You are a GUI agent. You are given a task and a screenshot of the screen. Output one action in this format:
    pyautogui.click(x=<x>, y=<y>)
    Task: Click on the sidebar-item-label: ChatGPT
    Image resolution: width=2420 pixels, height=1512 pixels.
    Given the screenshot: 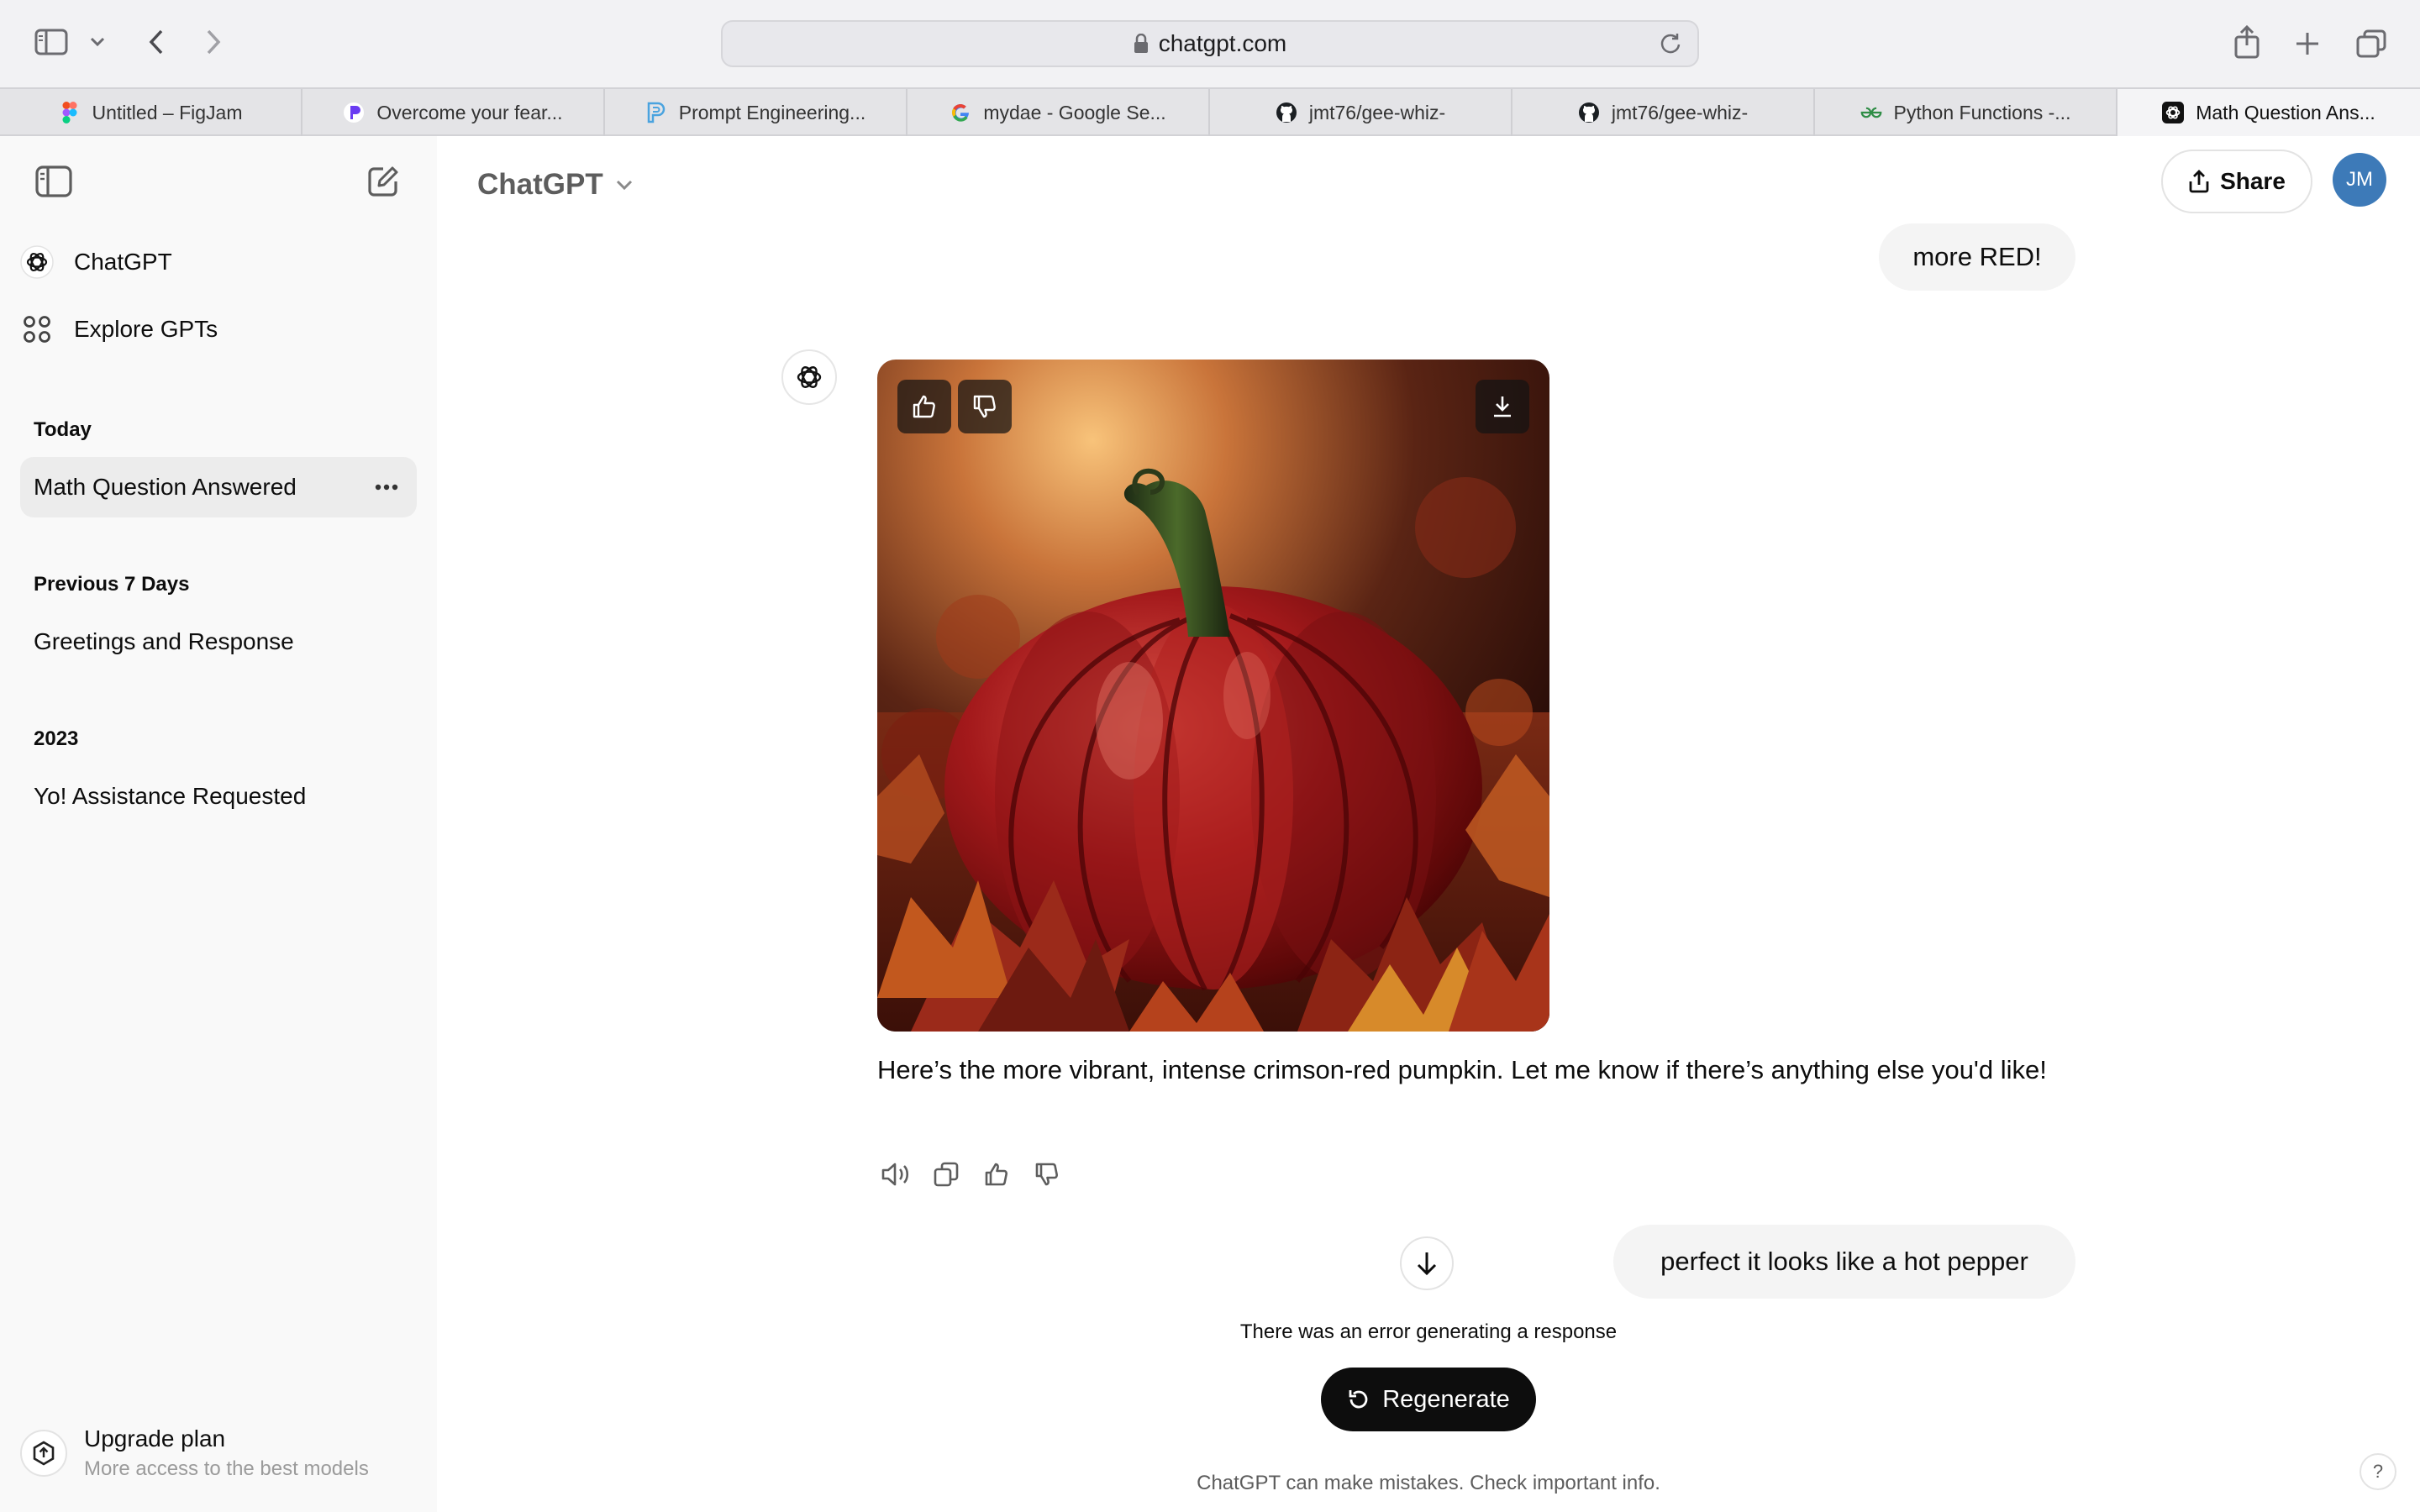 What is the action you would take?
    pyautogui.click(x=123, y=262)
    